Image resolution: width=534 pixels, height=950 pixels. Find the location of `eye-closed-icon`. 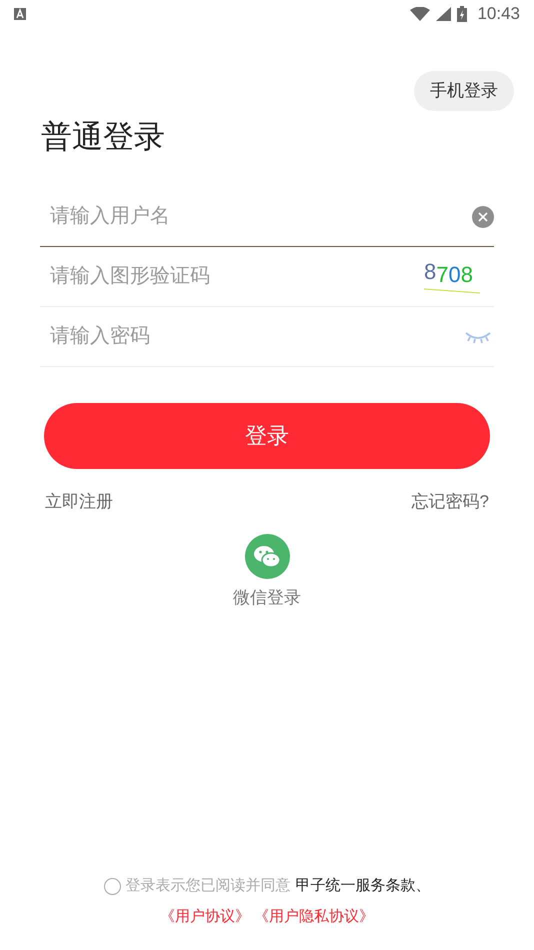

eye-closed-icon is located at coordinates (478, 337).